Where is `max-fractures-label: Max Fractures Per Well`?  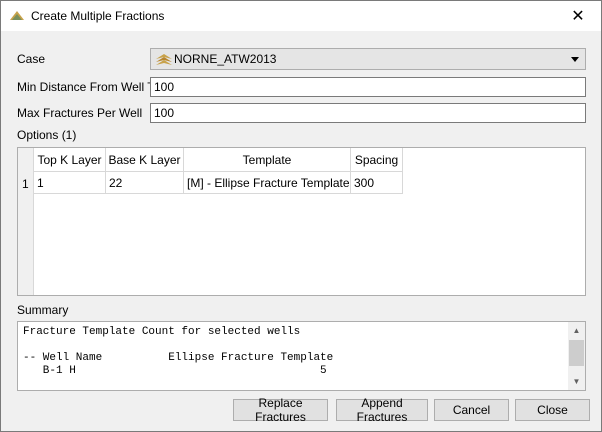
max-fractures-label: Max Fractures Per Well is located at coordinates (80, 113).